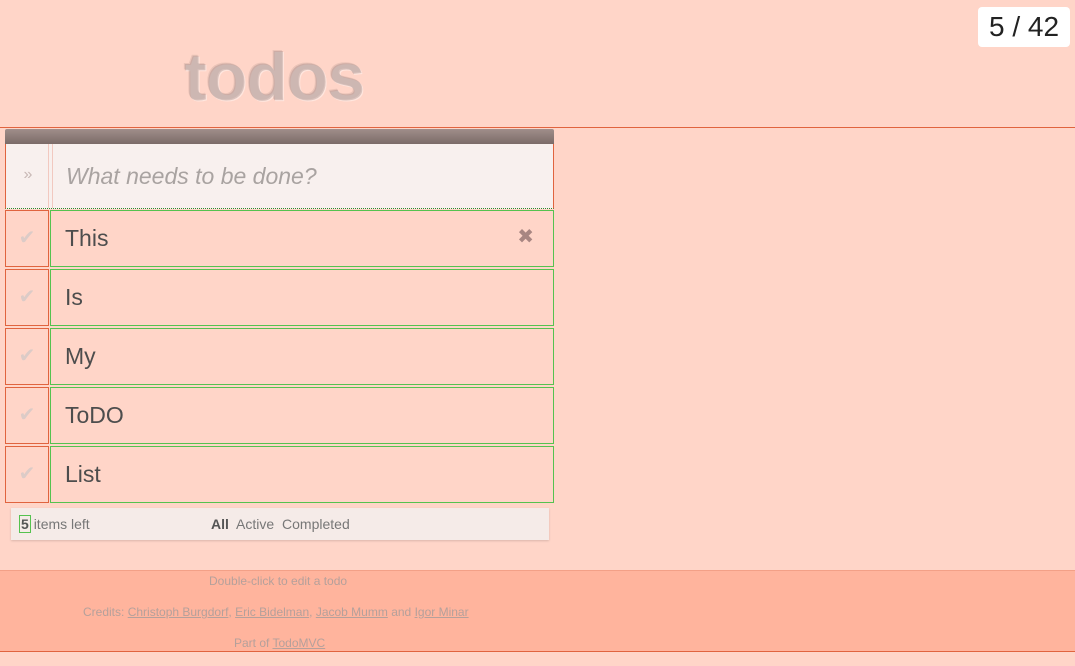  I want to click on credit-link-jacob-mumm: Jacob Mumm, so click(352, 612).